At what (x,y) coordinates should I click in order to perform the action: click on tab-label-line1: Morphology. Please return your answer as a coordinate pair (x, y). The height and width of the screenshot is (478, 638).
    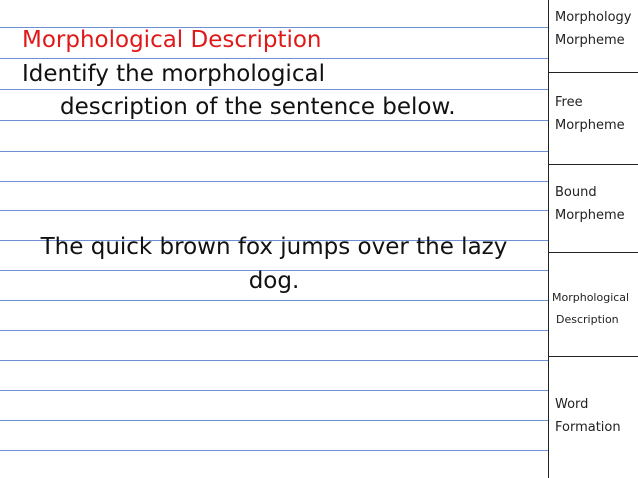
    Looking at the image, I should click on (593, 17).